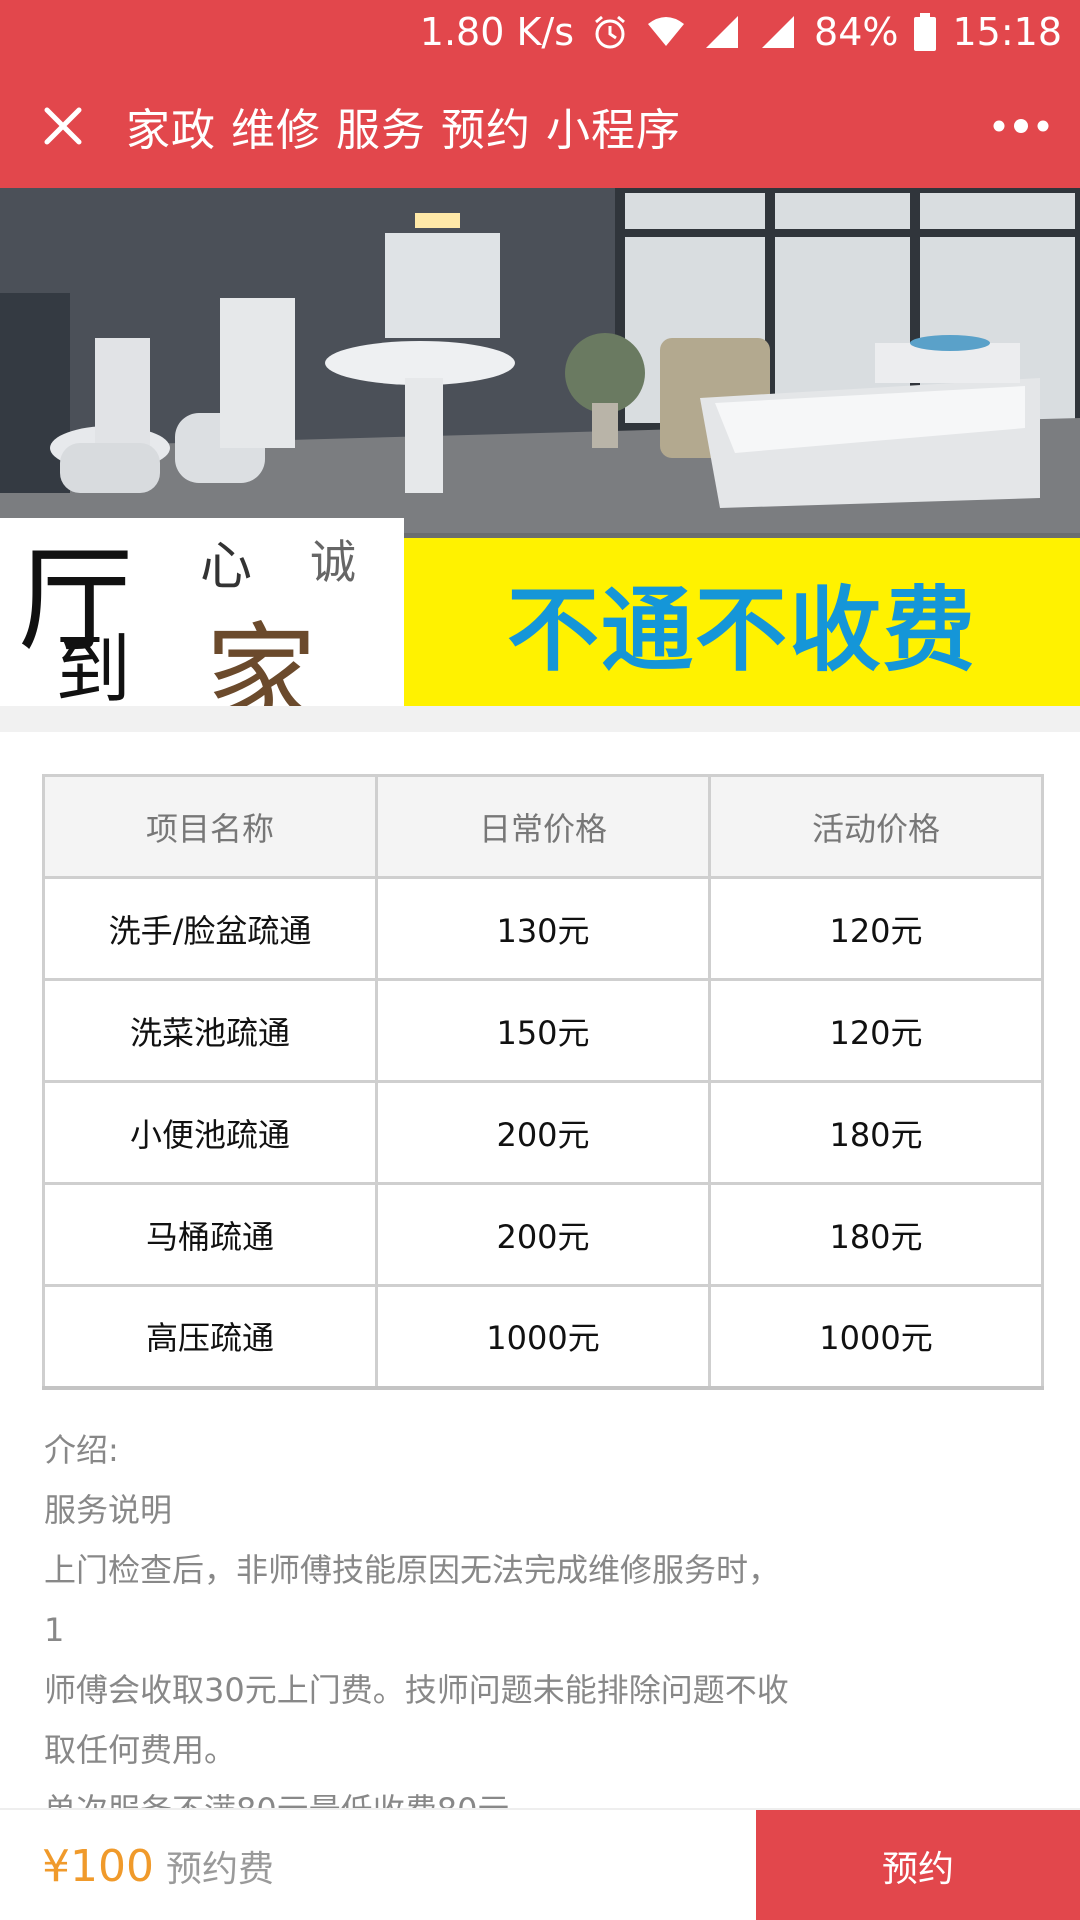  I want to click on column-header: 日常价格, so click(543, 826).